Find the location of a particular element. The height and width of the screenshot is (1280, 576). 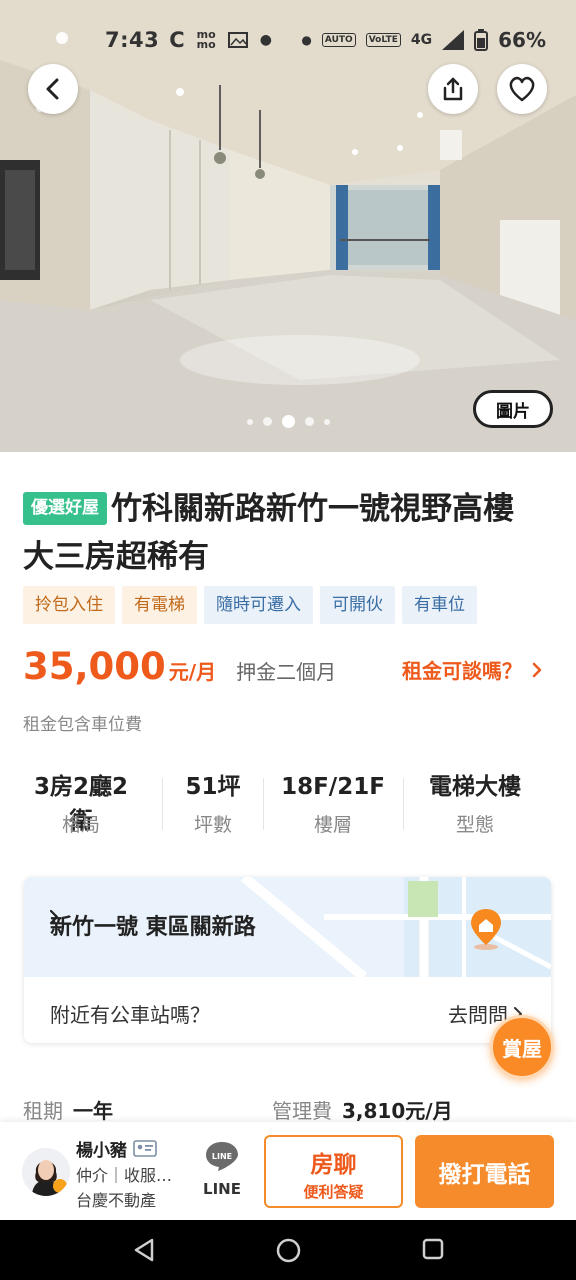

status-bar: 7:43 C mo mo ● ● AUTO VoLTE 4G 66% is located at coordinates (288, 40).